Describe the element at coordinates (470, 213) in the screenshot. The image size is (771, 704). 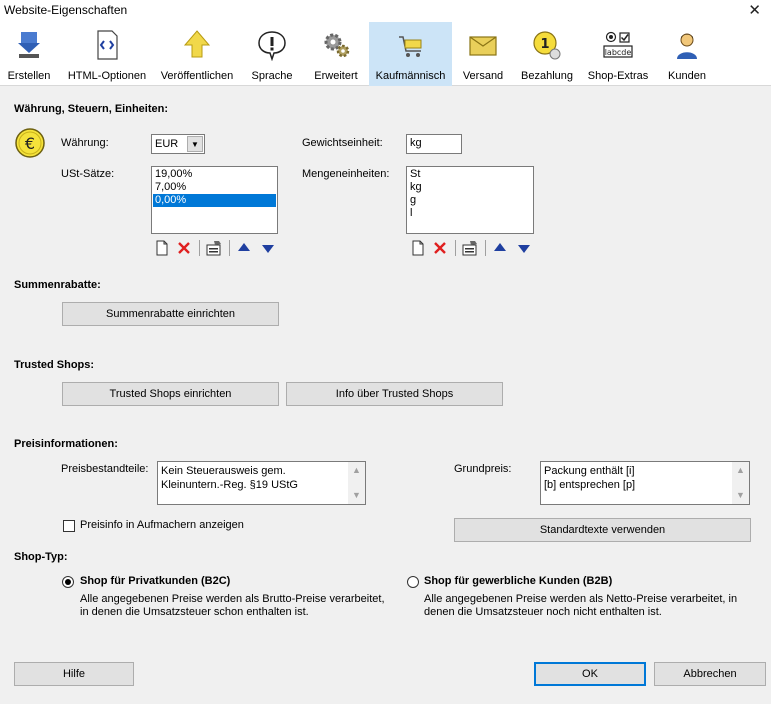
I see `list-item: l` at that location.